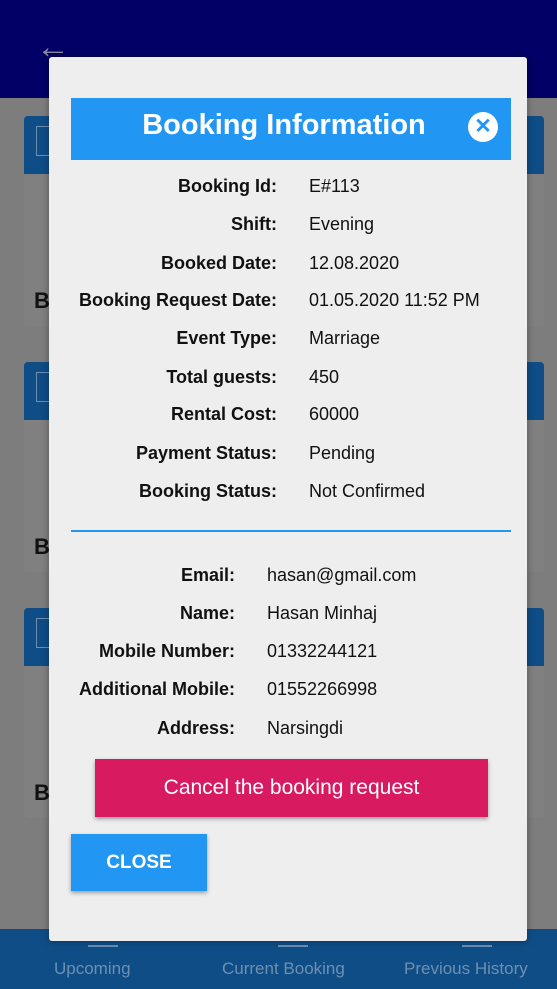 The width and height of the screenshot is (557, 989). What do you see at coordinates (238, 651) in the screenshot?
I see `info-row-mobile-number: Mobile Number: 01332244121` at bounding box center [238, 651].